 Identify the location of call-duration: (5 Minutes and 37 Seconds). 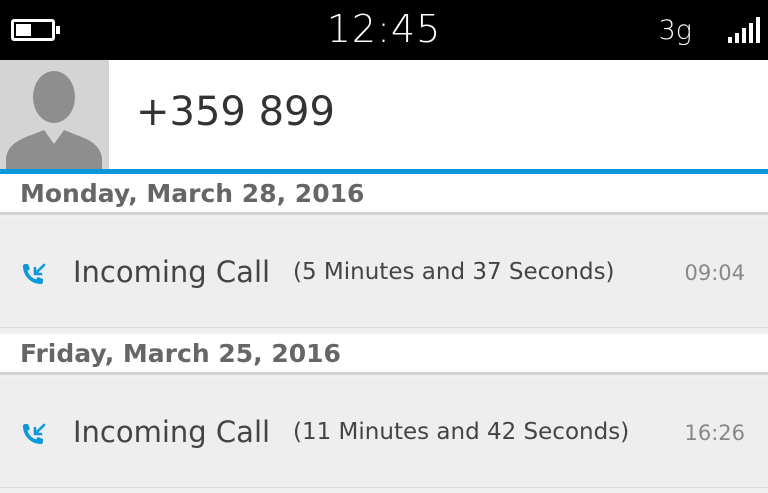
(454, 272).